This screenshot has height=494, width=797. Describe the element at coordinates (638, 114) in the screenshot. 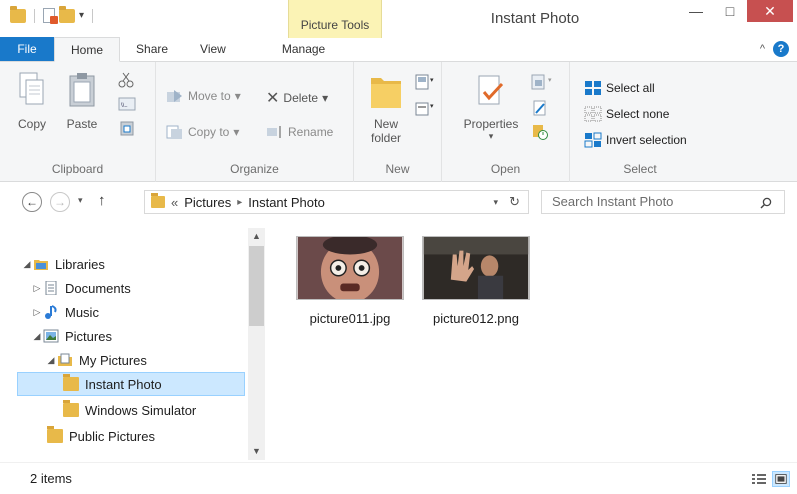

I see `select-none-label: Select none` at that location.